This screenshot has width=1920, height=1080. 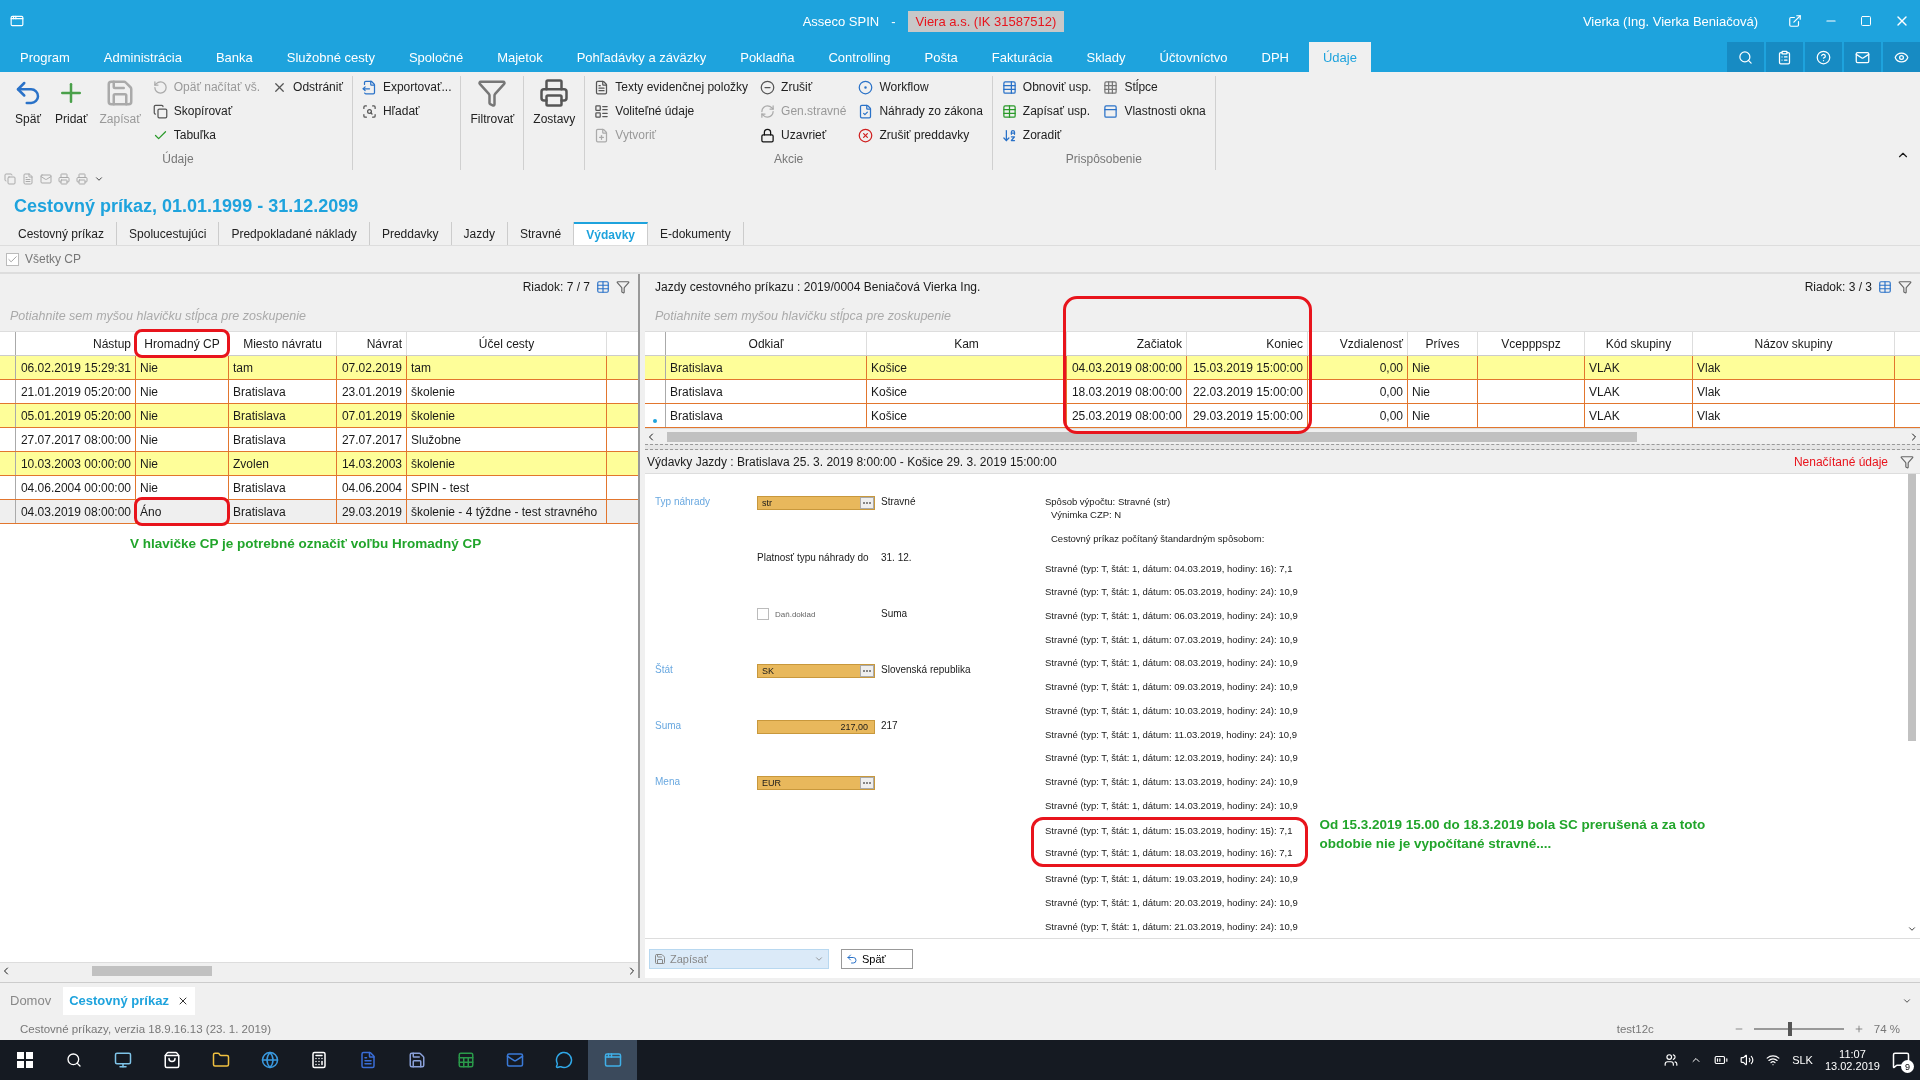 What do you see at coordinates (168, 233) in the screenshot?
I see `tab: Spolucestujúci` at bounding box center [168, 233].